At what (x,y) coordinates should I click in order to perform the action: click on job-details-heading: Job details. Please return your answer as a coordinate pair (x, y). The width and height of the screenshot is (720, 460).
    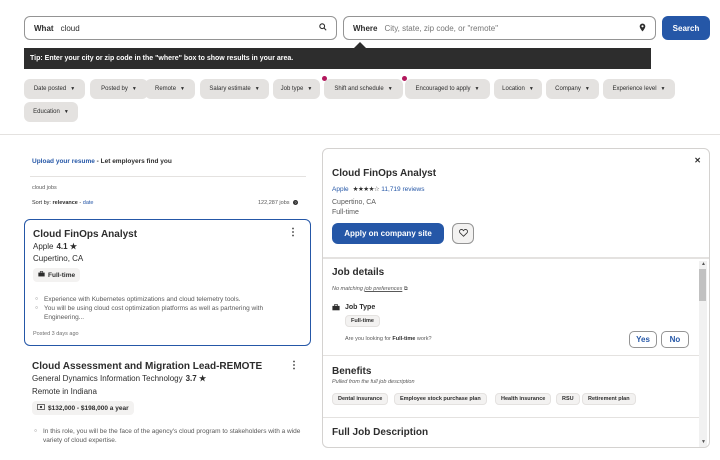
    Looking at the image, I should click on (358, 272).